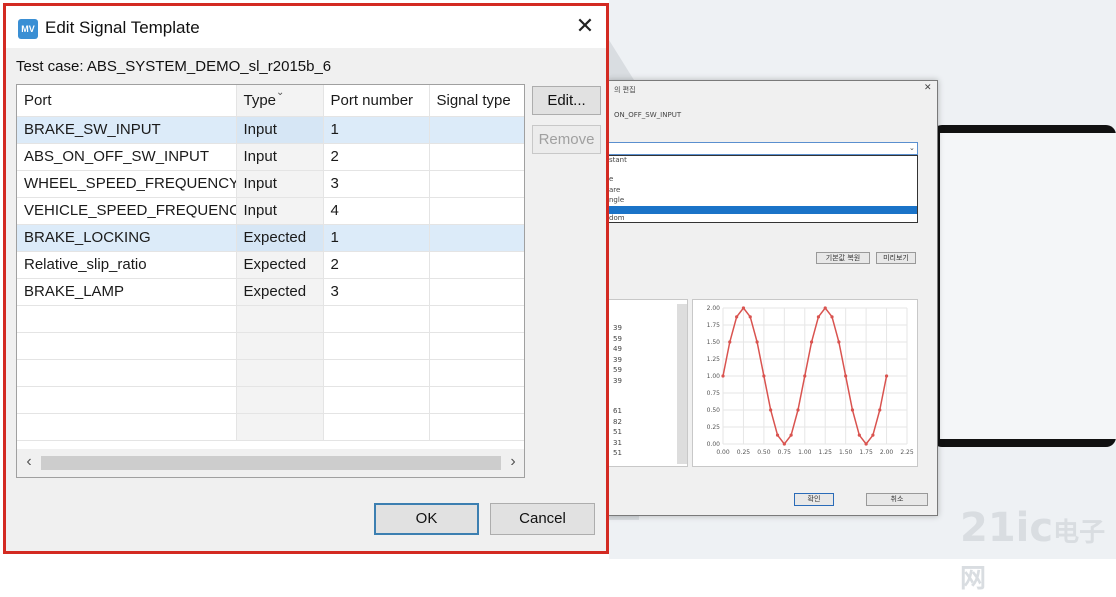 This screenshot has width=1116, height=597. What do you see at coordinates (122, 27) in the screenshot?
I see `dialog-title: Edit Signal Template` at bounding box center [122, 27].